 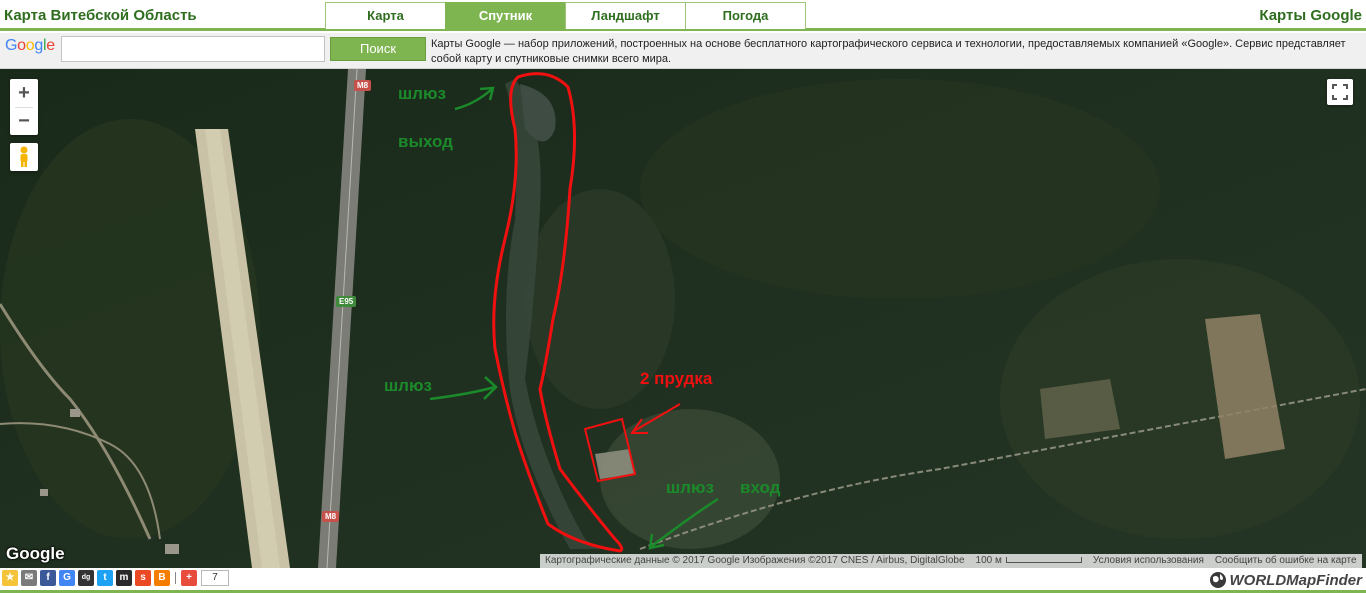 I want to click on add-share-icon: +, so click(x=189, y=578).